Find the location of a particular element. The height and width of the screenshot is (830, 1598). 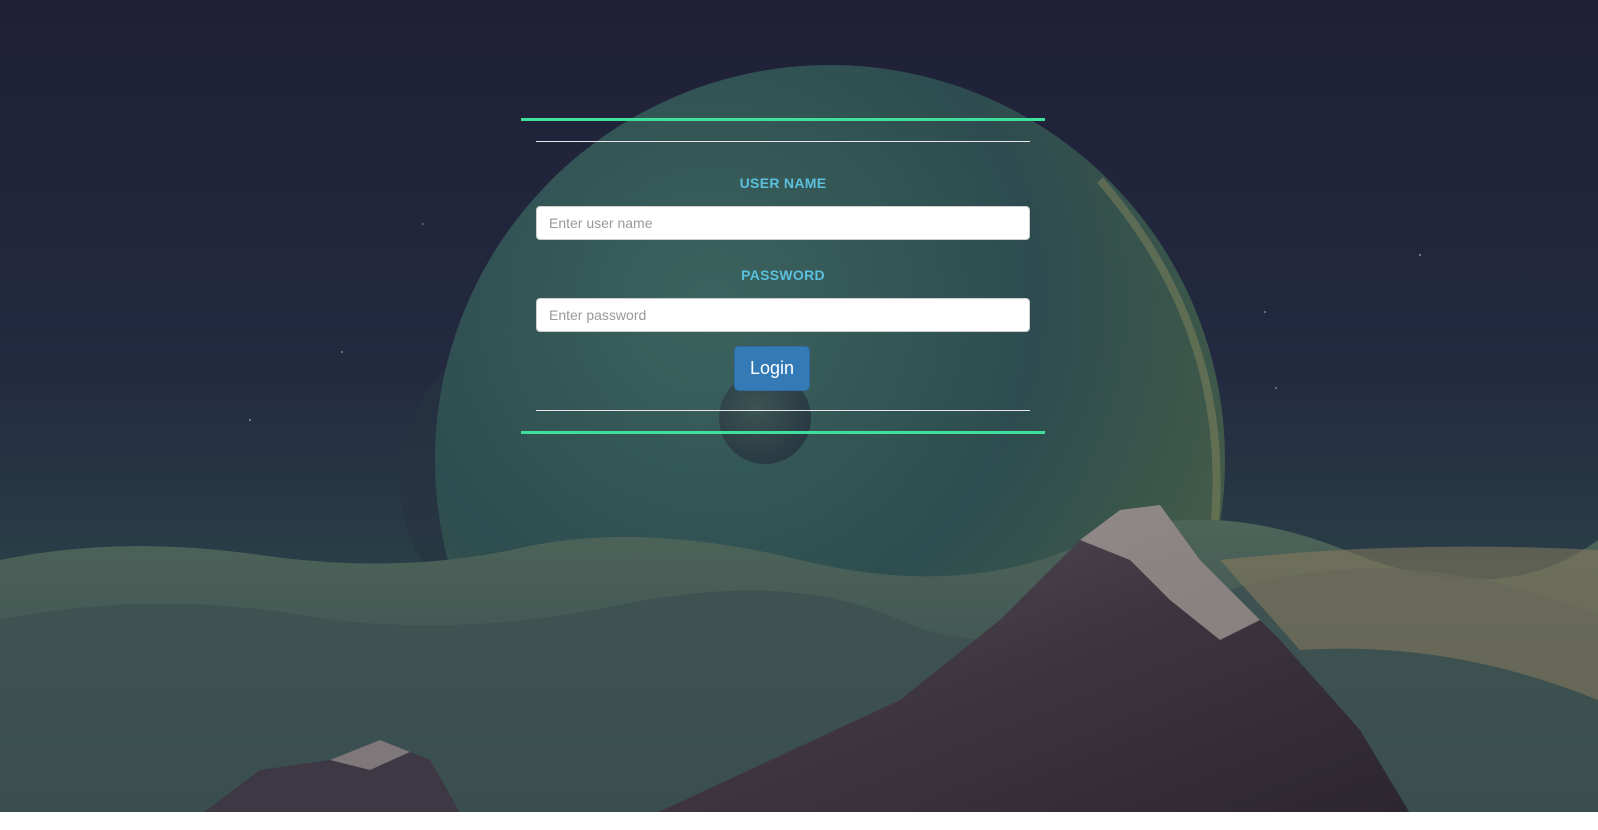

divider-top is located at coordinates (783, 141).